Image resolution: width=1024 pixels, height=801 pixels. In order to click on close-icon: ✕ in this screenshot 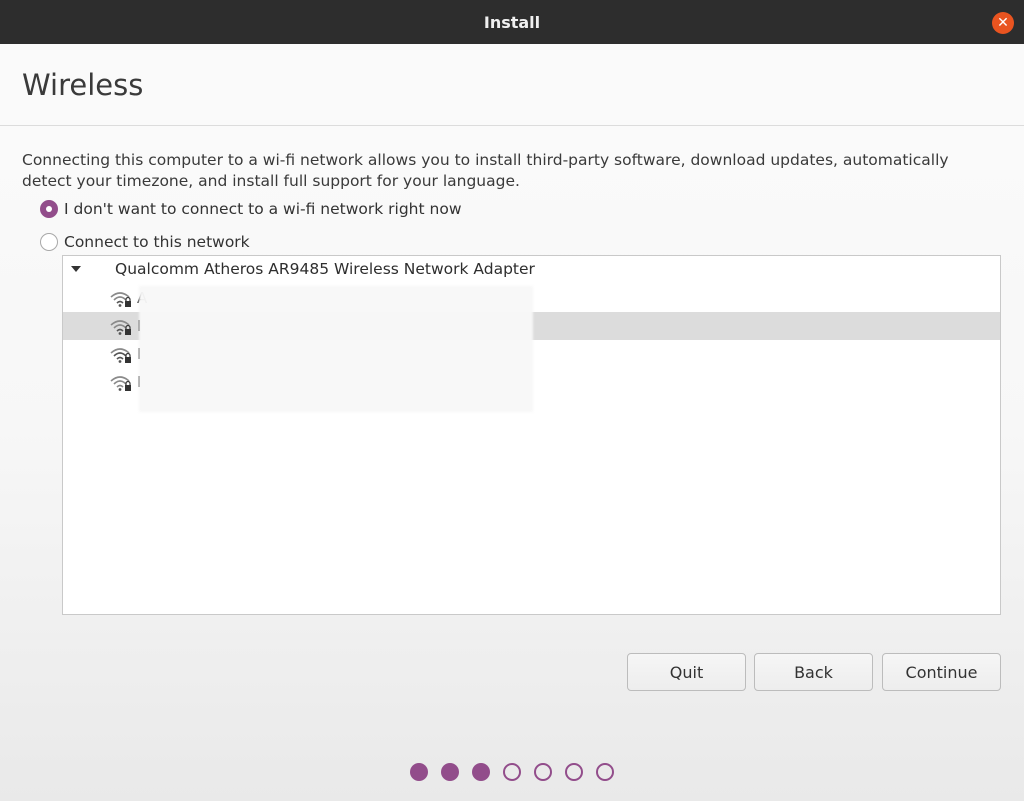, I will do `click(1003, 23)`.